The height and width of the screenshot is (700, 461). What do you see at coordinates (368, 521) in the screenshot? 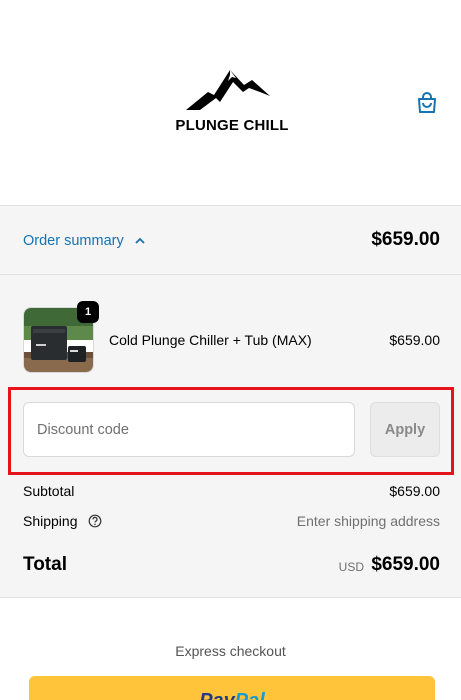
I see `shipping-value: Enter shipping address` at bounding box center [368, 521].